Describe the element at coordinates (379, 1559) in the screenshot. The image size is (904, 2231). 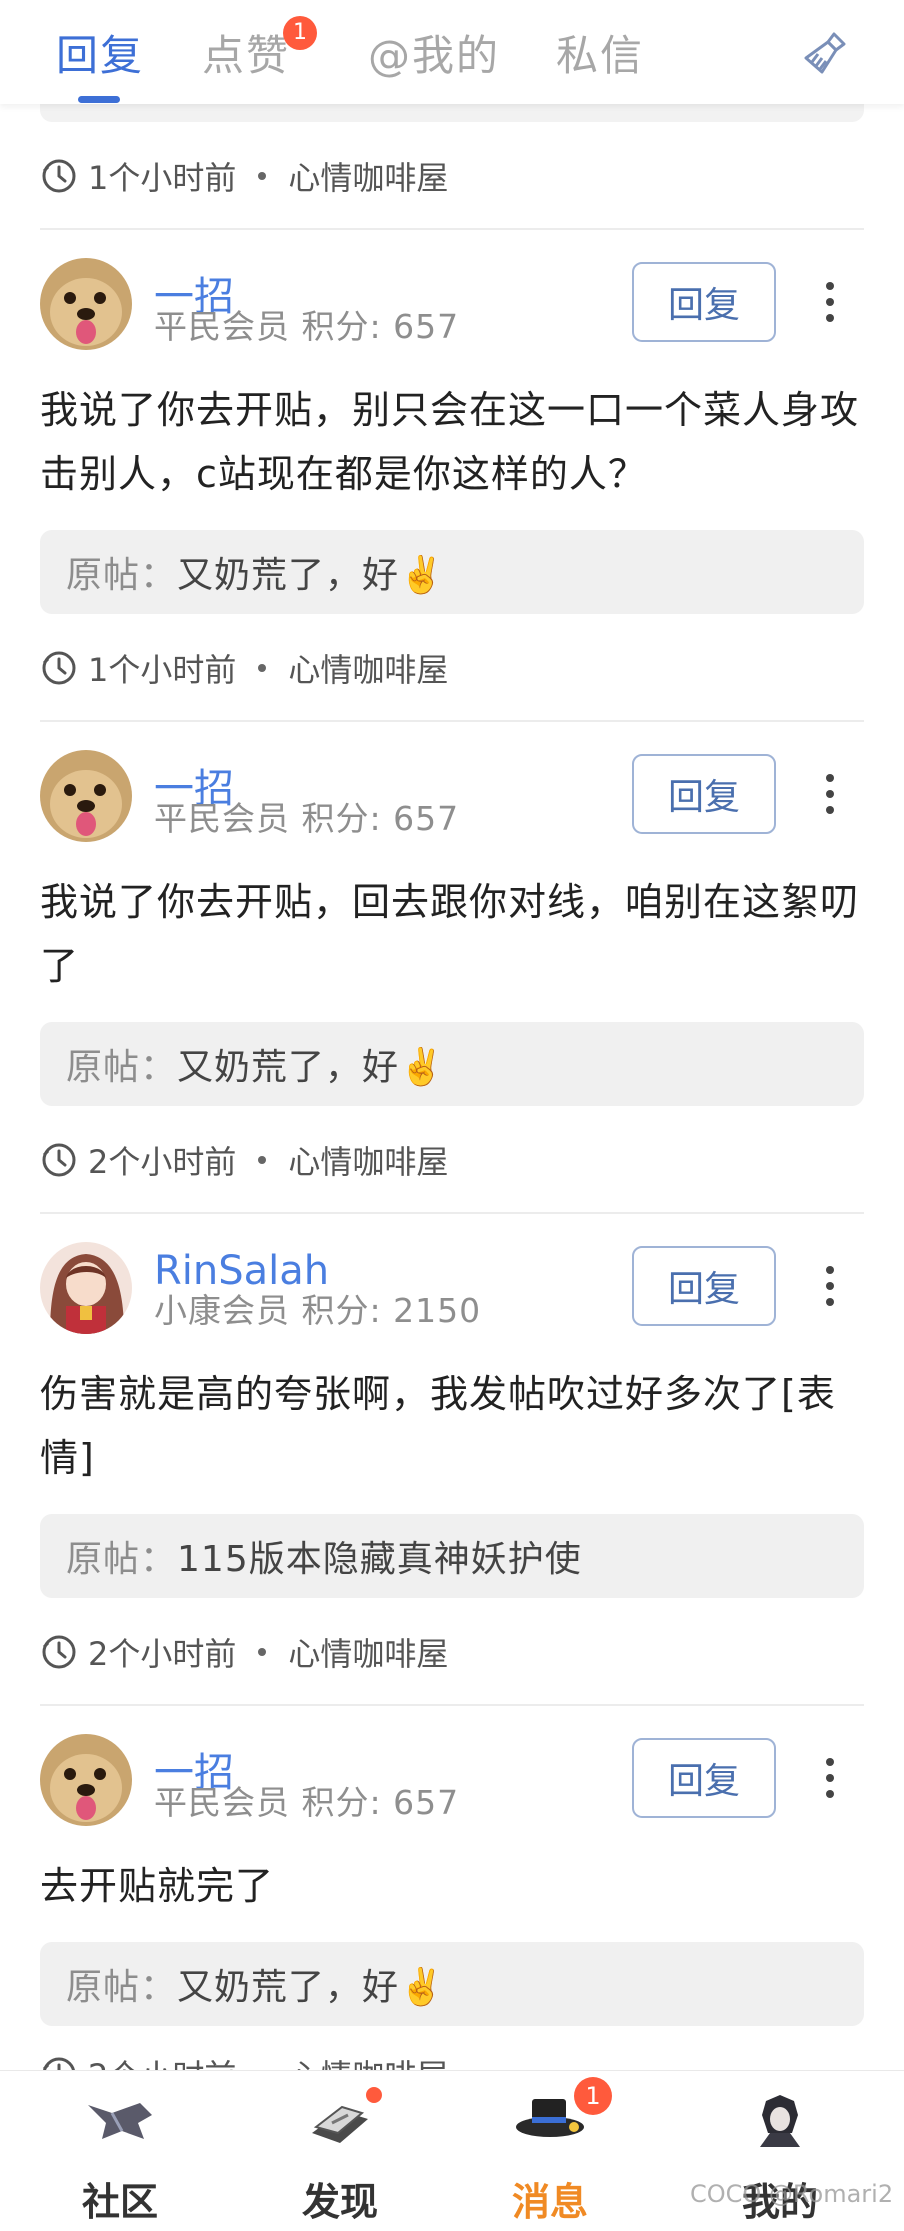
I see `original-post-title: 115版本隐藏真神妖护使` at that location.